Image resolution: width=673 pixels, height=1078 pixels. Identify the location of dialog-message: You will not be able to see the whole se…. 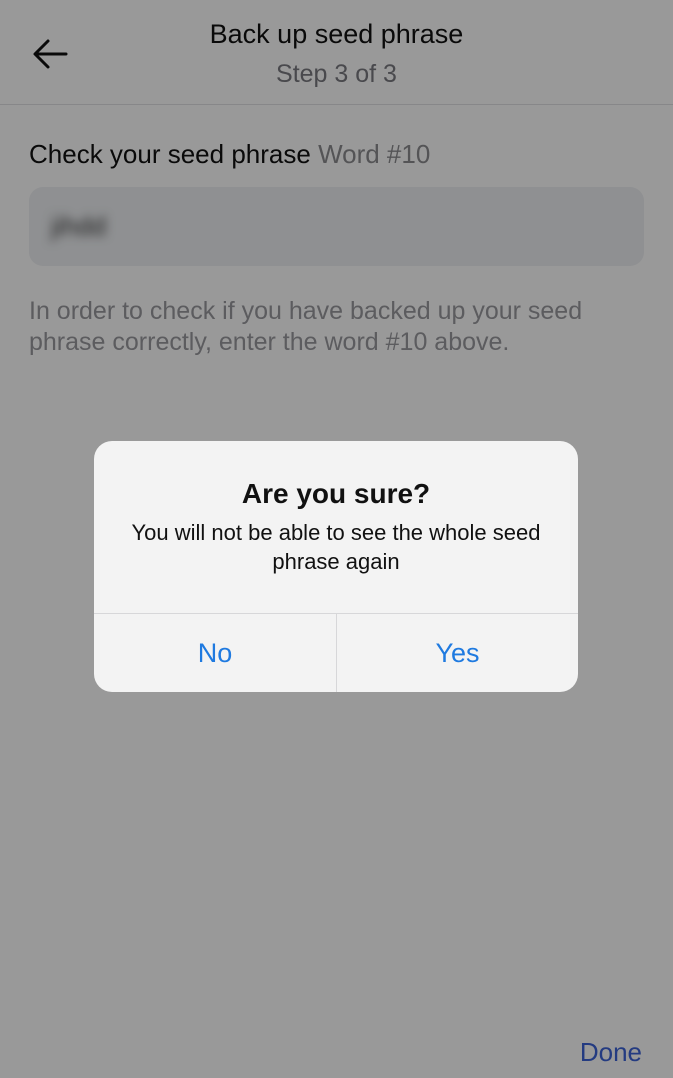
(336, 547).